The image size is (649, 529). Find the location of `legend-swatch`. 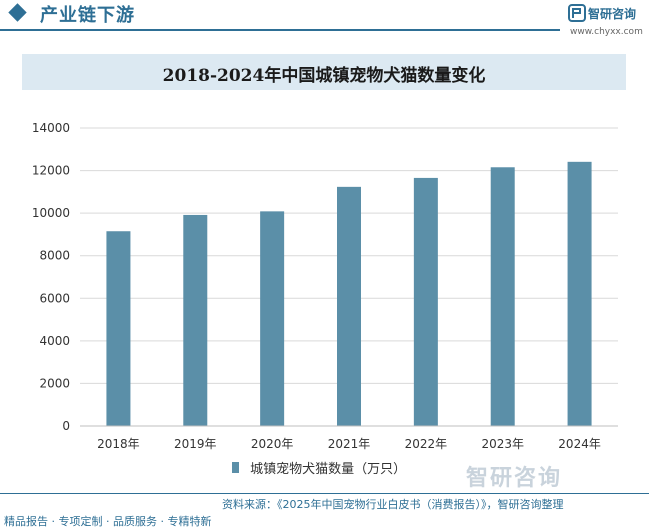

legend-swatch is located at coordinates (235, 467).